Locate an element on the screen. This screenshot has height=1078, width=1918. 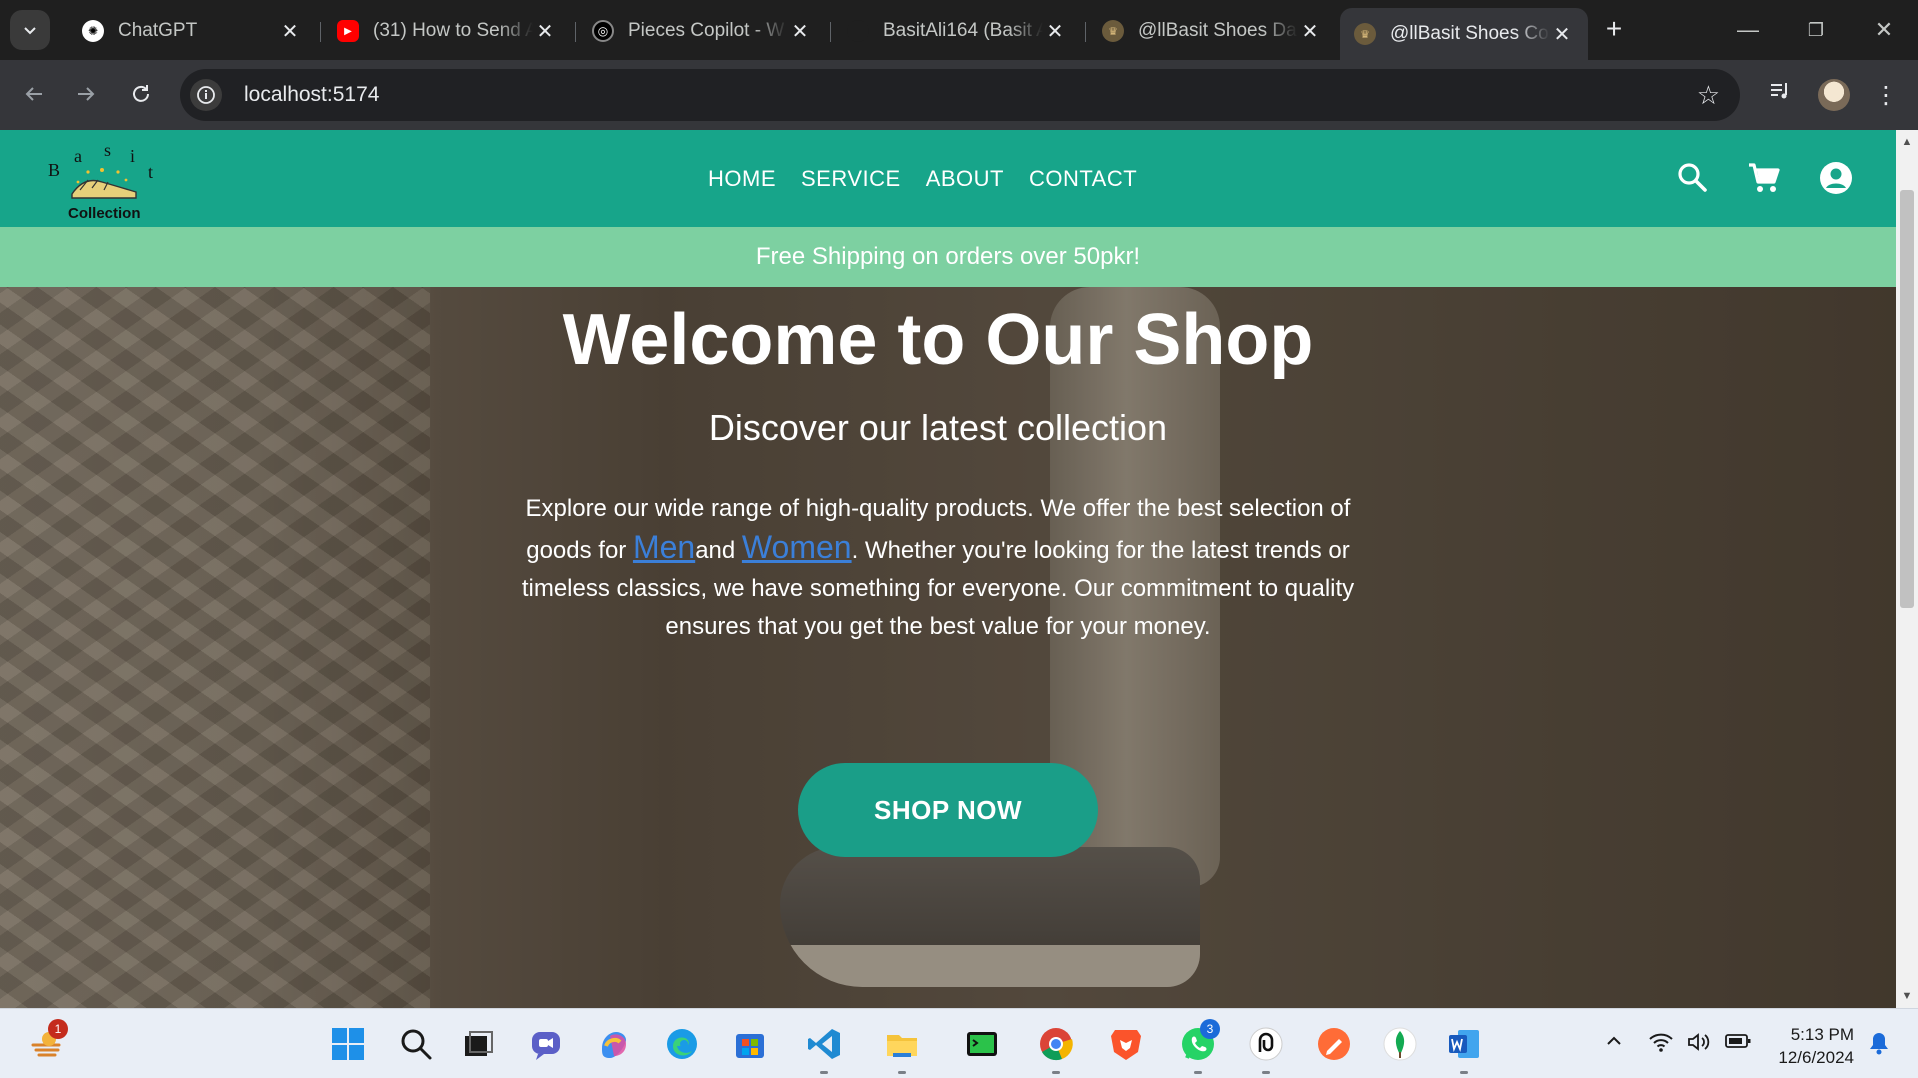
promo-banner: Free Shipping on orders over 50pkr! is located at coordinates (948, 257).